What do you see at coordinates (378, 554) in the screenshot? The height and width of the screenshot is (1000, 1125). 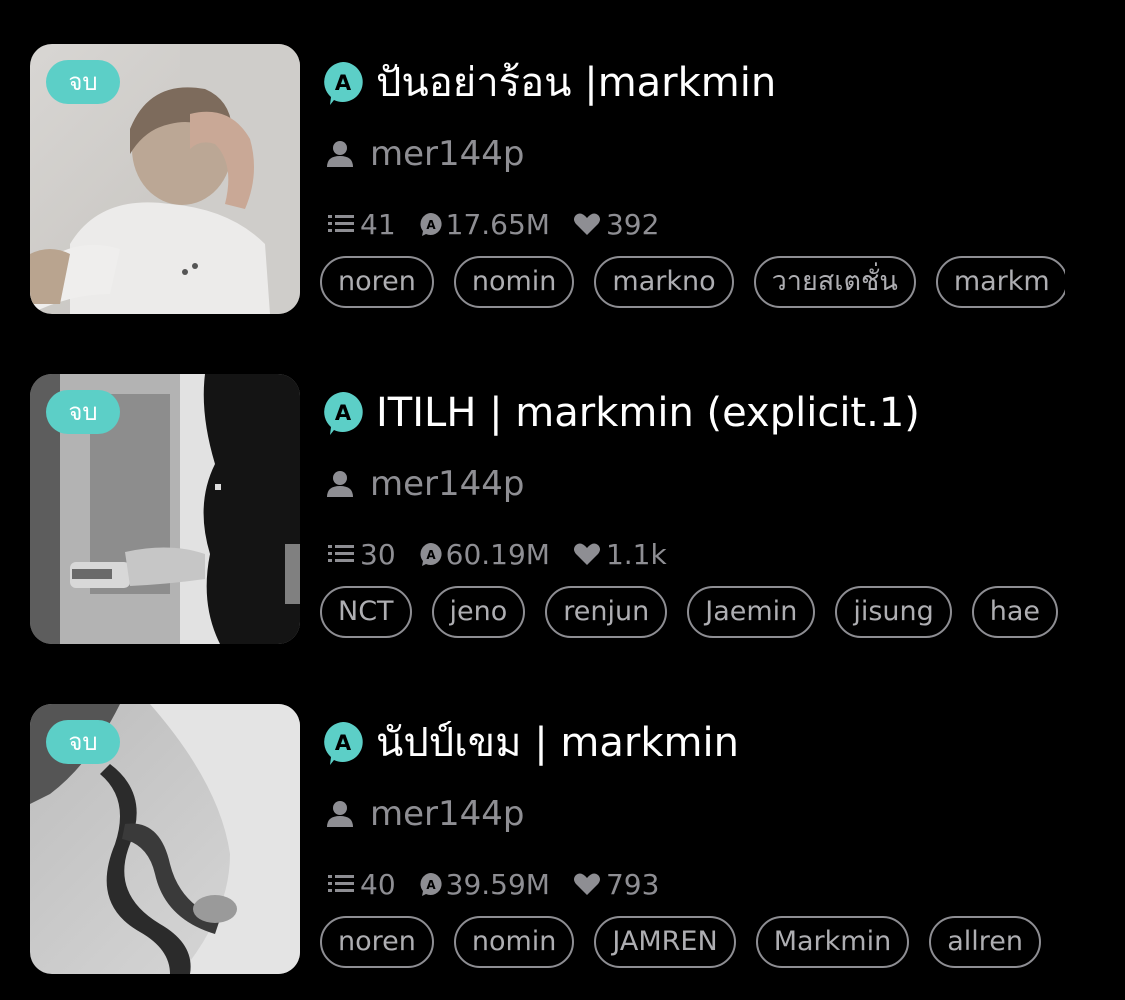 I see `chapter-count-value: 30` at bounding box center [378, 554].